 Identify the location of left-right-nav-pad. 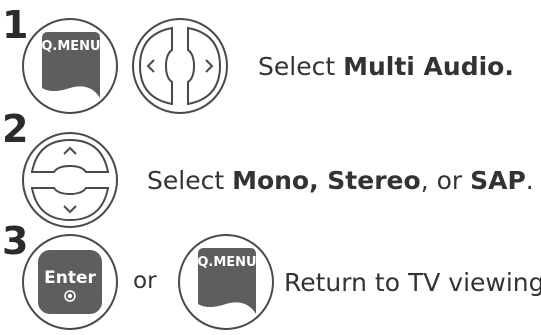
(180, 66).